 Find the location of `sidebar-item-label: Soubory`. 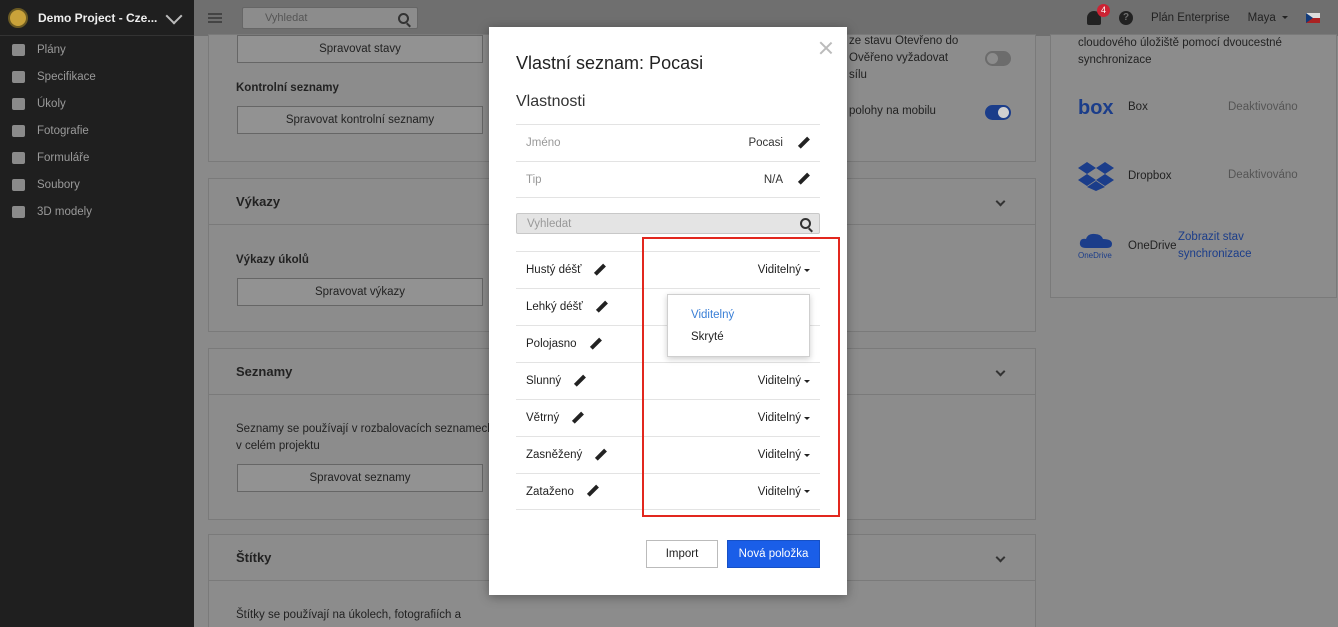

sidebar-item-label: Soubory is located at coordinates (58, 184).